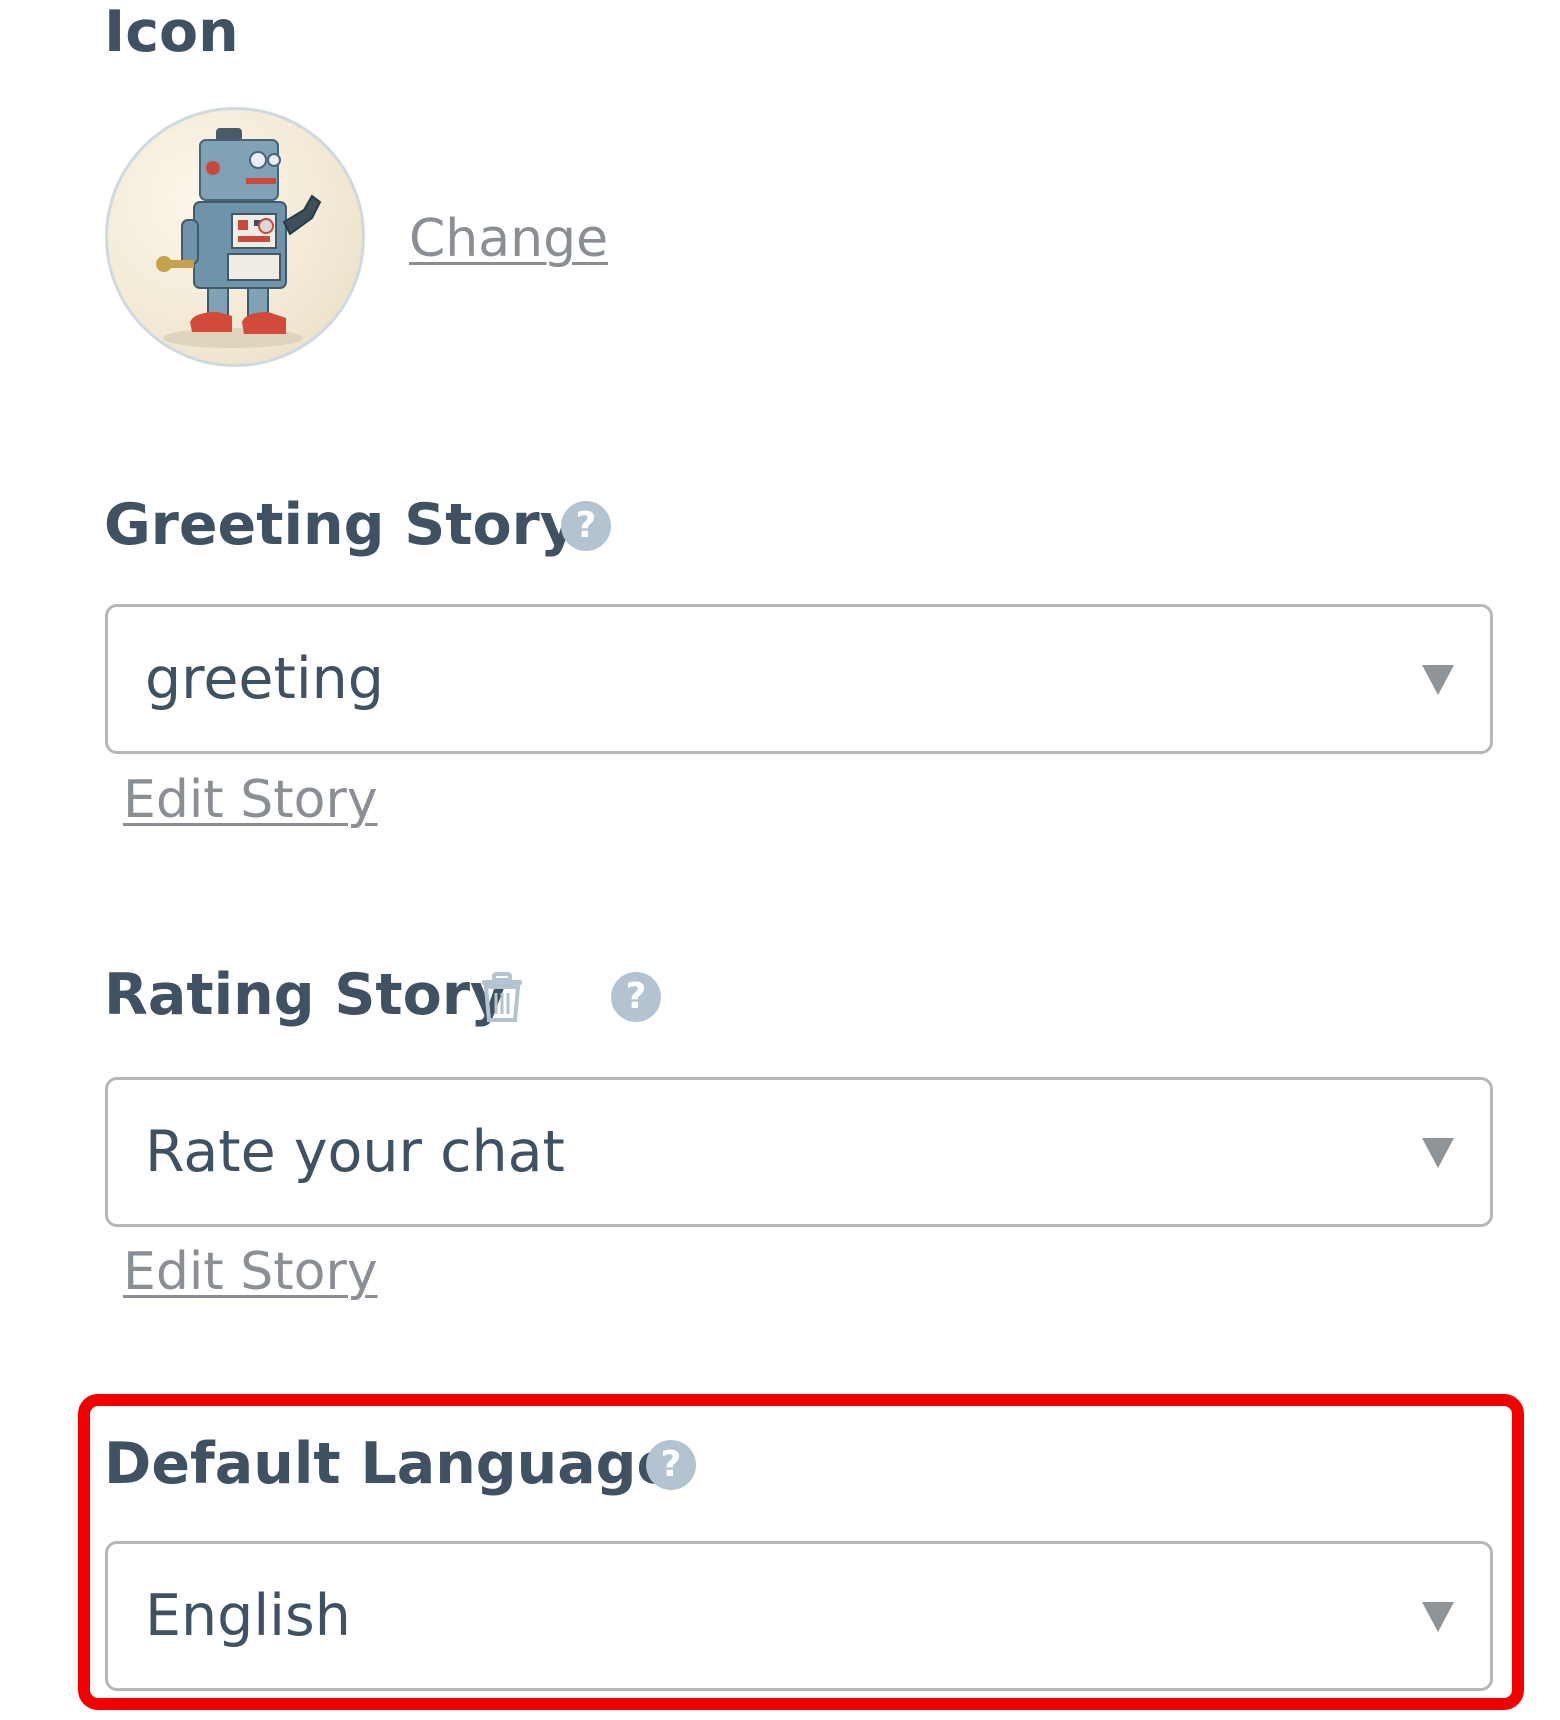  Describe the element at coordinates (502, 997) in the screenshot. I see `trash-icon-svg` at that location.